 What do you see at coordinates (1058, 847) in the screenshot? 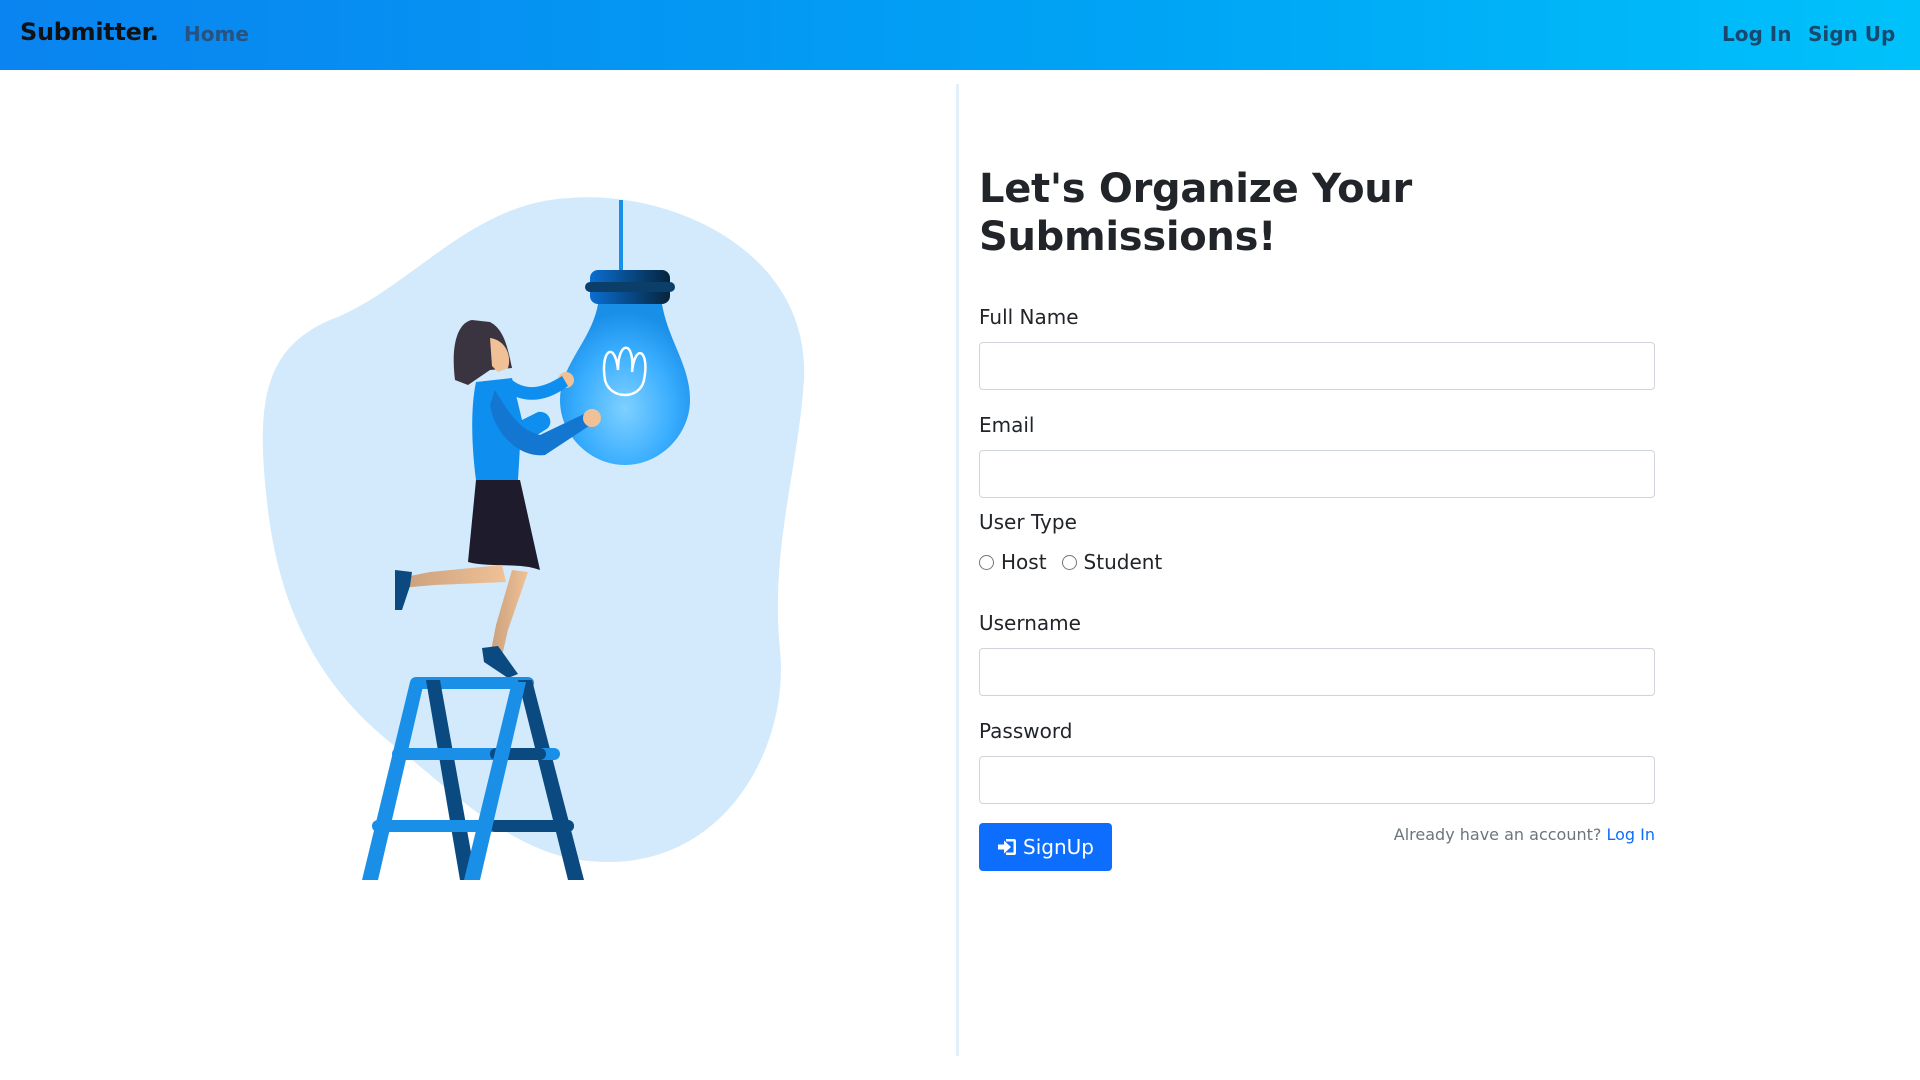
I see `signup-button-label: SignUp` at bounding box center [1058, 847].